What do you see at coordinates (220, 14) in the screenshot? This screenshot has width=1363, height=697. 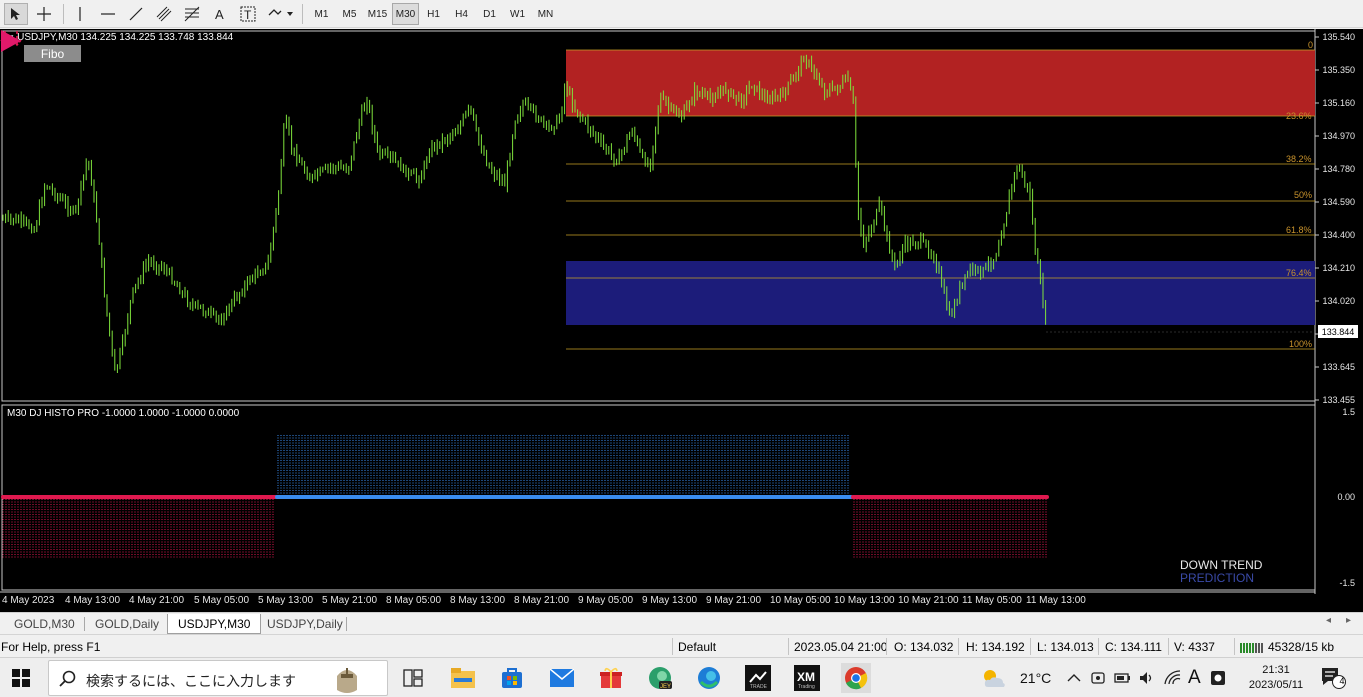 I see `text-icon: A` at bounding box center [220, 14].